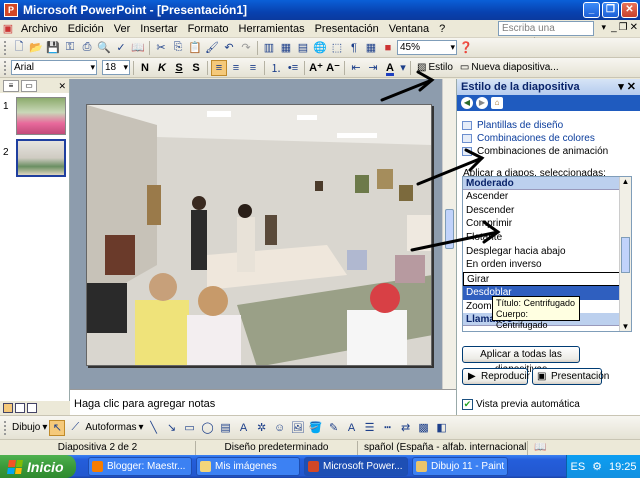  What do you see at coordinates (388, 428) in the screenshot?
I see `dash-style-icon: ┅` at bounding box center [388, 428].